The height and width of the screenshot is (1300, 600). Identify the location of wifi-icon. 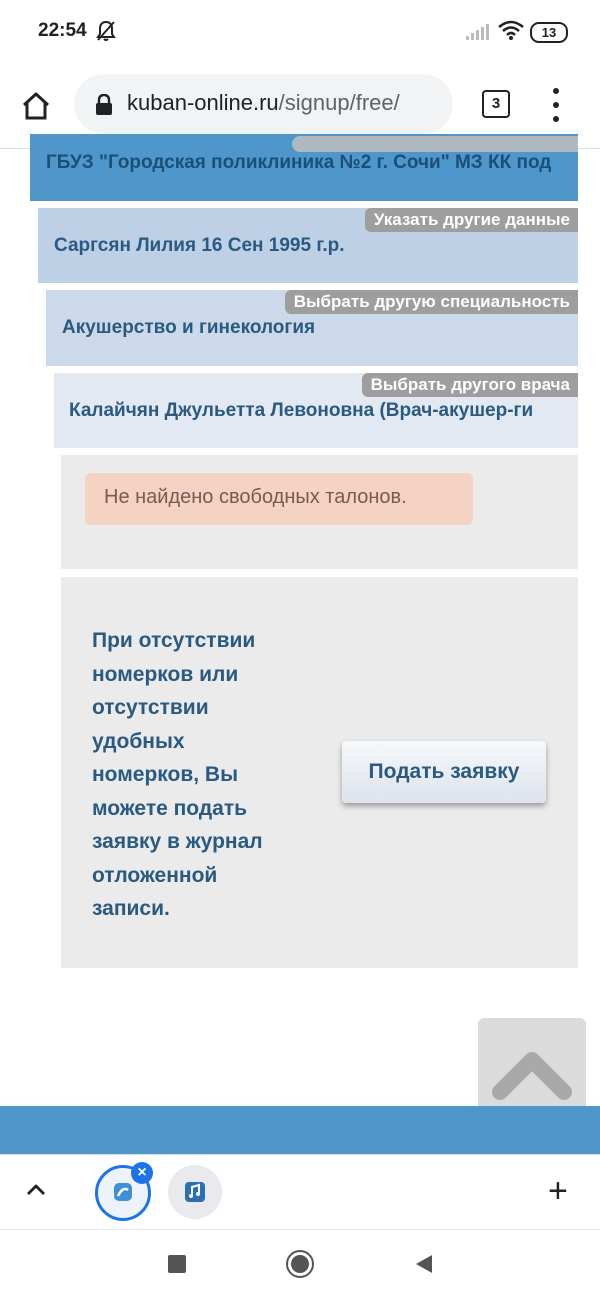
(511, 32).